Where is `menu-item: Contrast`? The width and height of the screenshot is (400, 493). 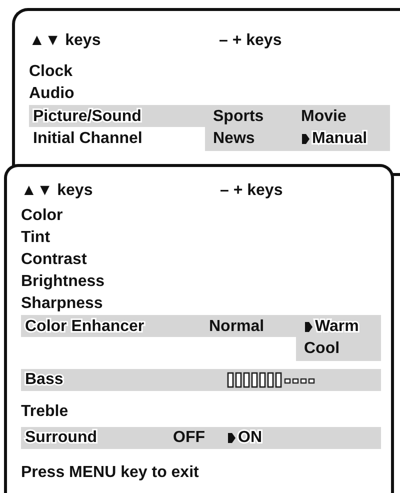
menu-item: Contrast is located at coordinates (54, 260).